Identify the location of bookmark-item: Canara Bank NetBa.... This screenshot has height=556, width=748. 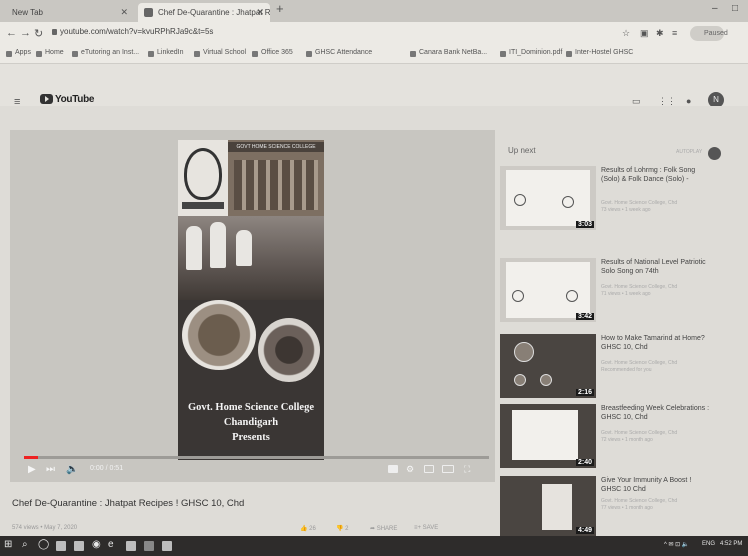
(448, 53).